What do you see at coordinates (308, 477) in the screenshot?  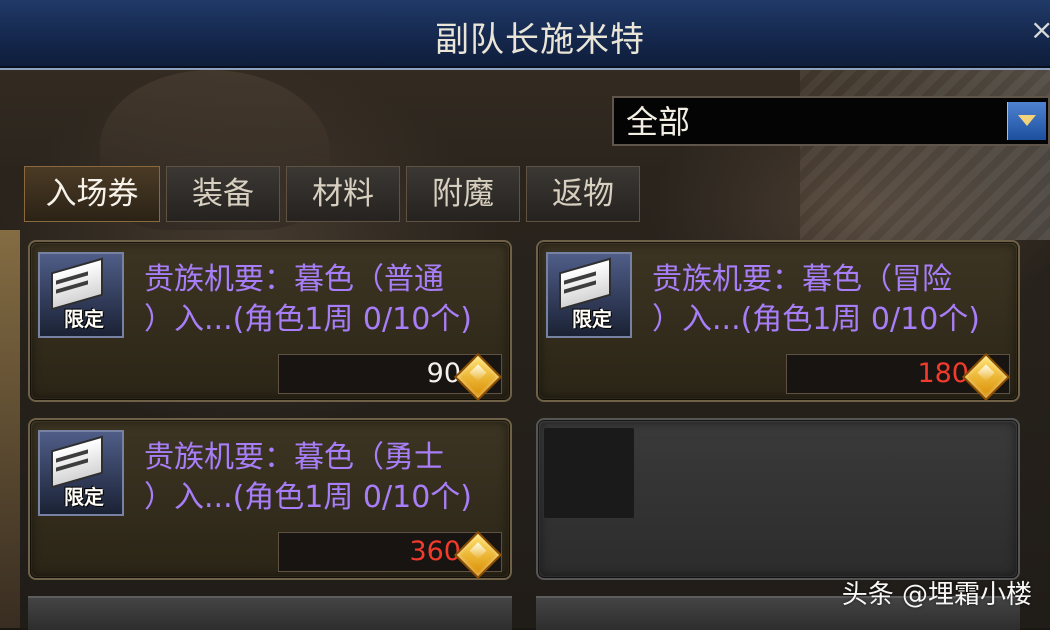 I see `item-name: 贵族机要：暮色（勇士 ）入...(角色1周 0/10个)` at bounding box center [308, 477].